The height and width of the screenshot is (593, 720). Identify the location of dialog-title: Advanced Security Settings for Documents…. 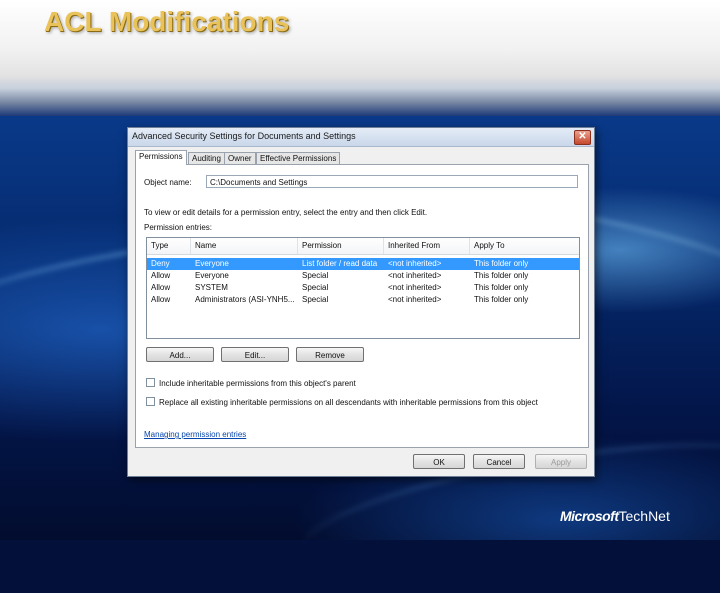
(244, 136).